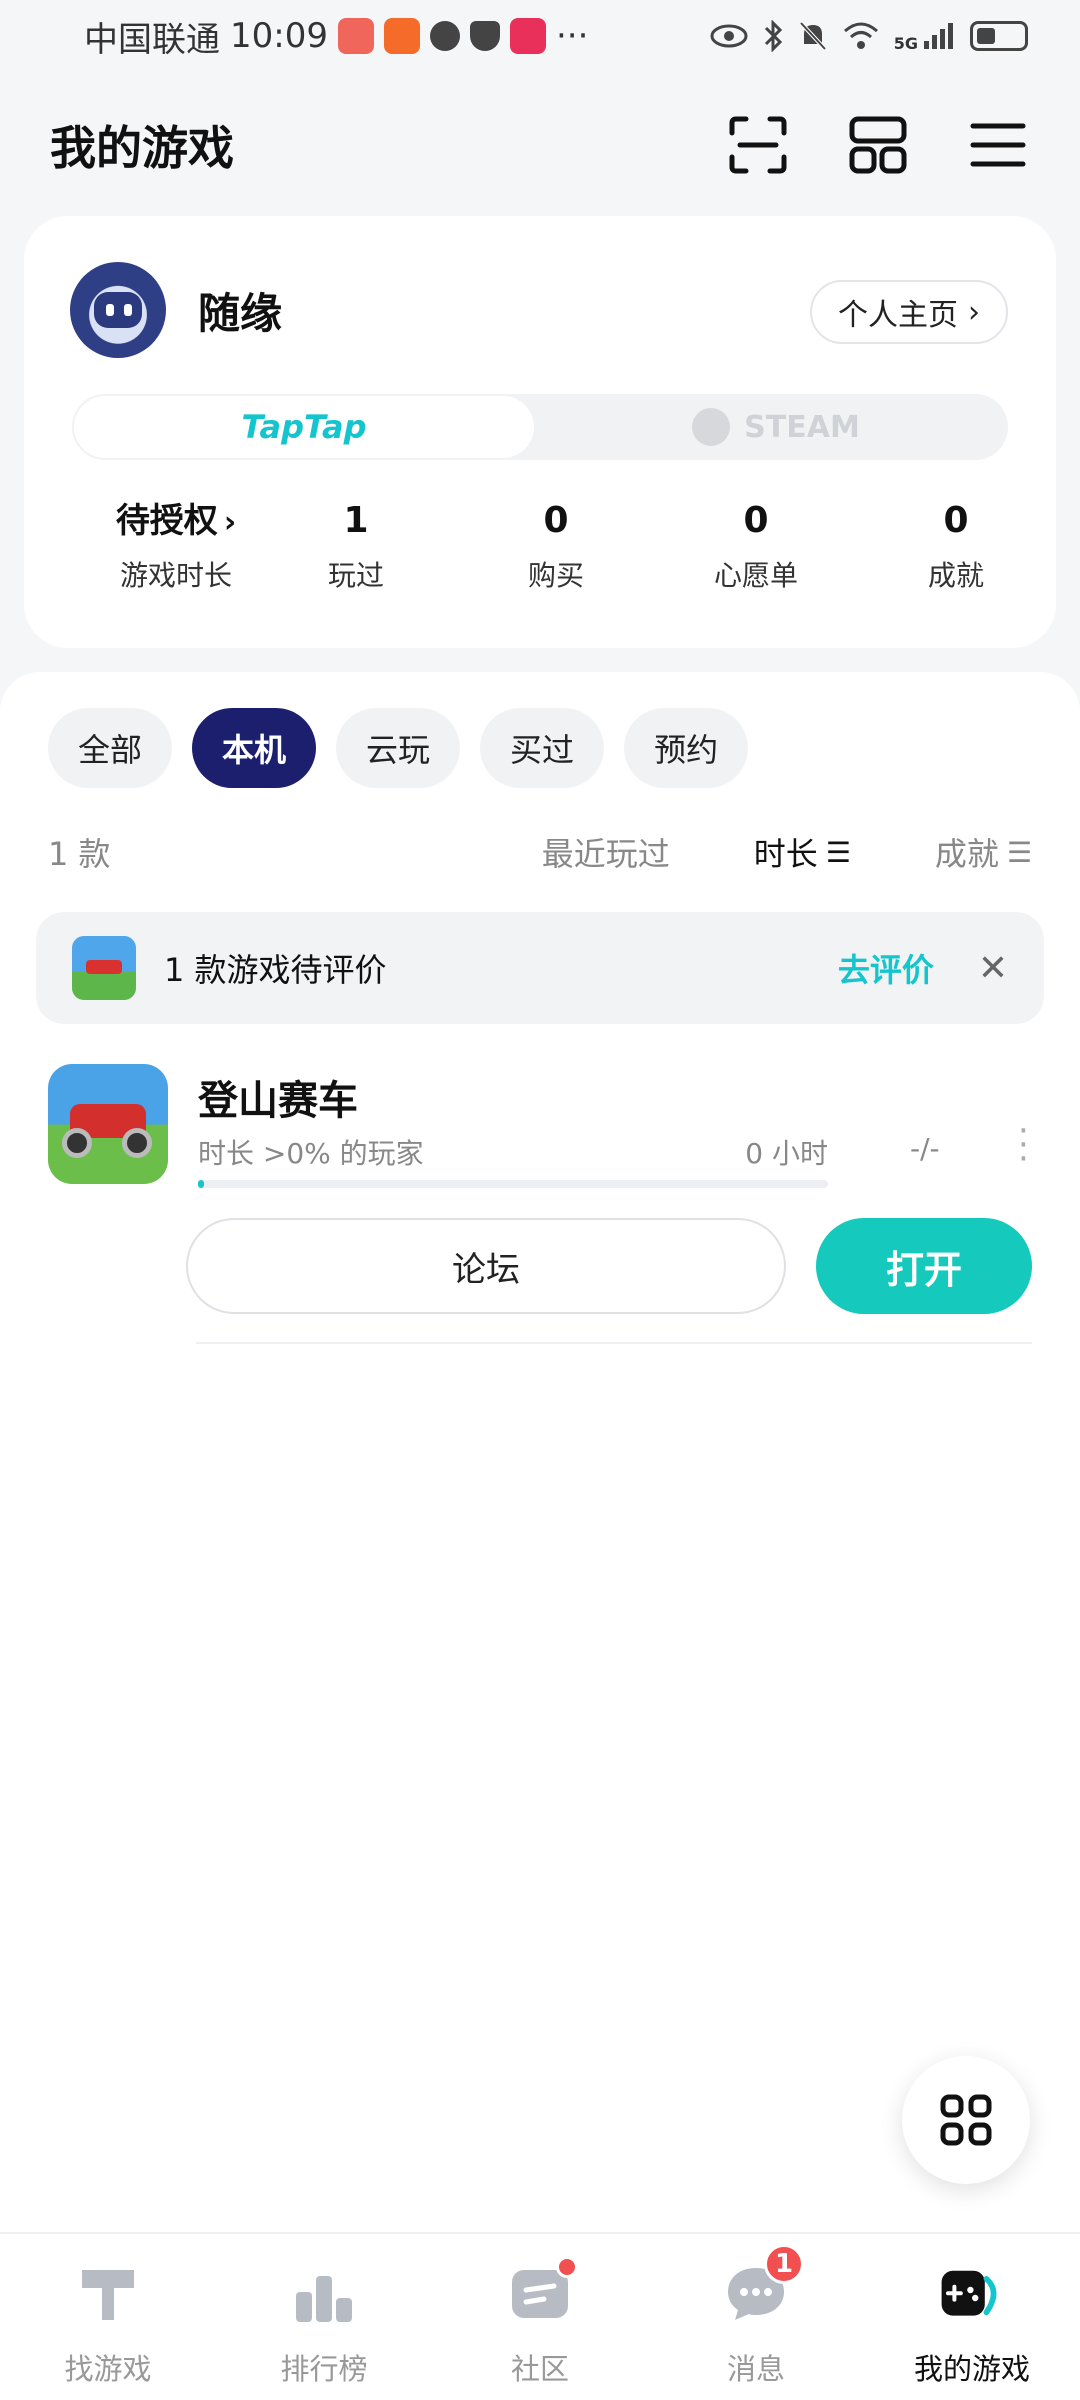 The height and width of the screenshot is (2400, 1080). I want to click on gamepad-icon, so click(972, 2294).